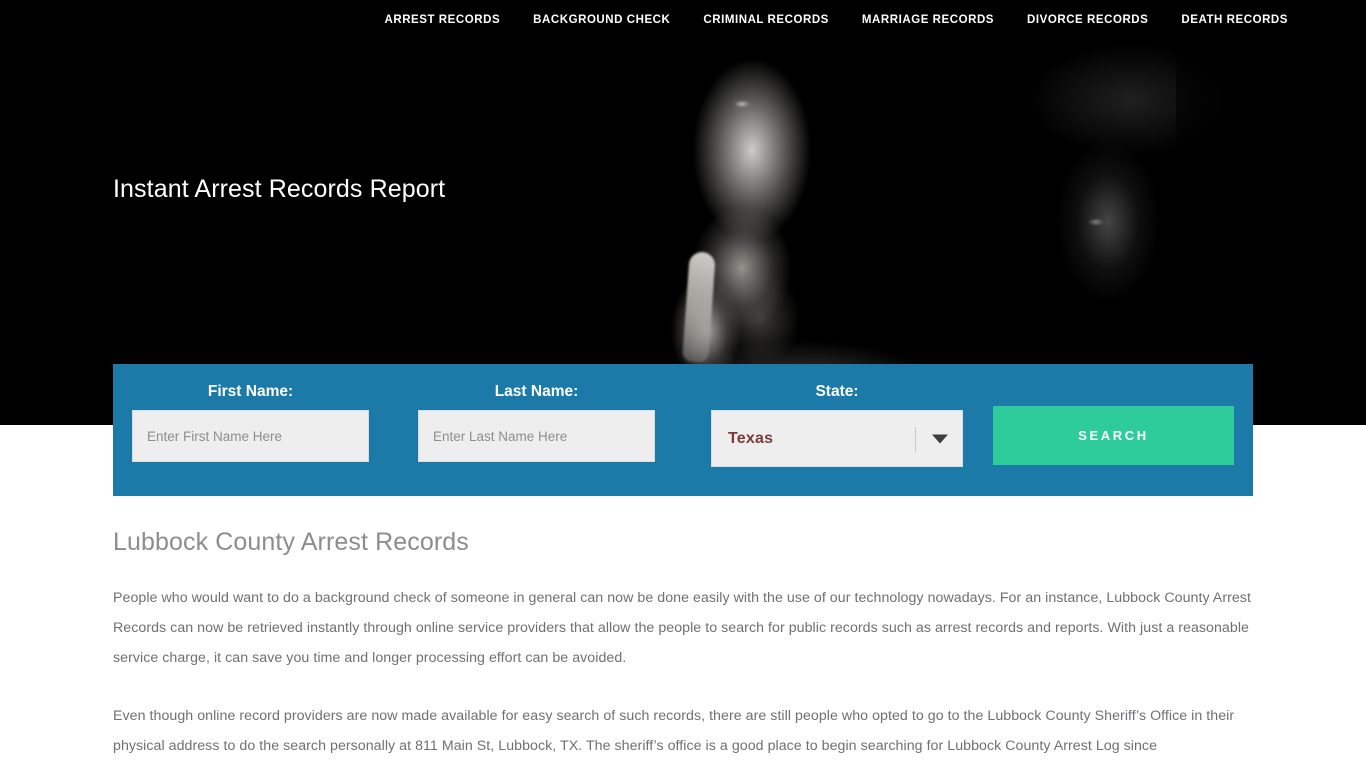  What do you see at coordinates (1234, 20) in the screenshot?
I see `nav-death-records: DEATH RECORDS` at bounding box center [1234, 20].